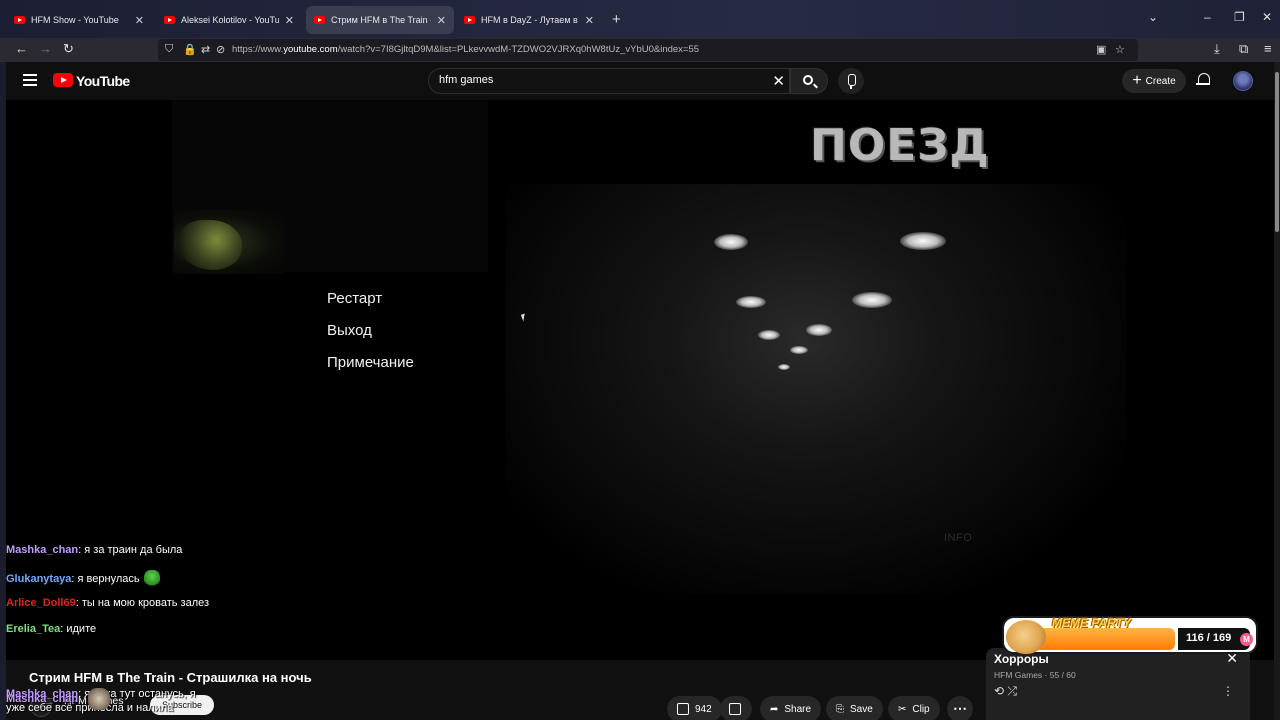  Describe the element at coordinates (220, 49) in the screenshot. I see `camera-blocked-icon: ⊘` at that location.